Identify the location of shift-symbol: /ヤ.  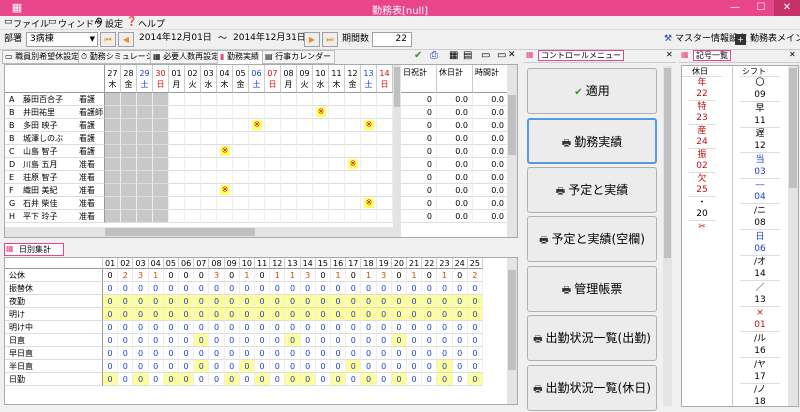
(760, 366).